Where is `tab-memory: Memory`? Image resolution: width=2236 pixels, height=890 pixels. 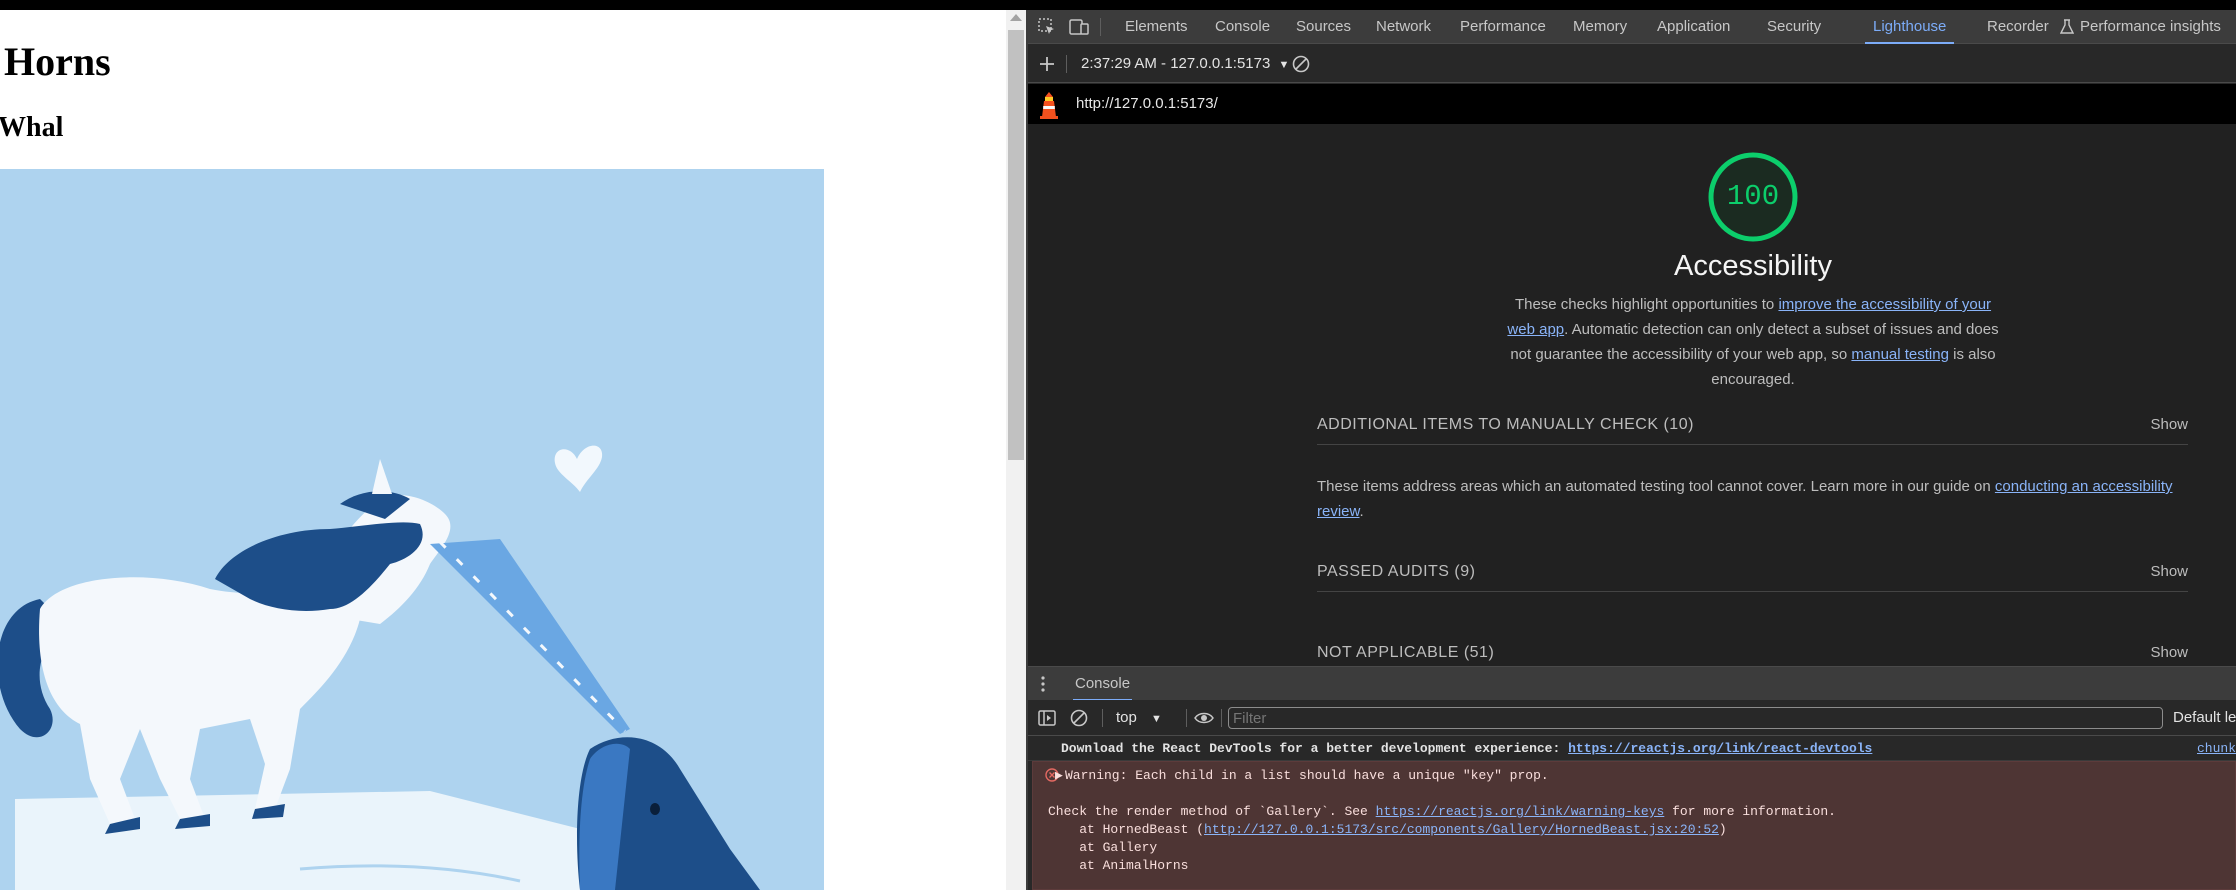 tab-memory: Memory is located at coordinates (1600, 27).